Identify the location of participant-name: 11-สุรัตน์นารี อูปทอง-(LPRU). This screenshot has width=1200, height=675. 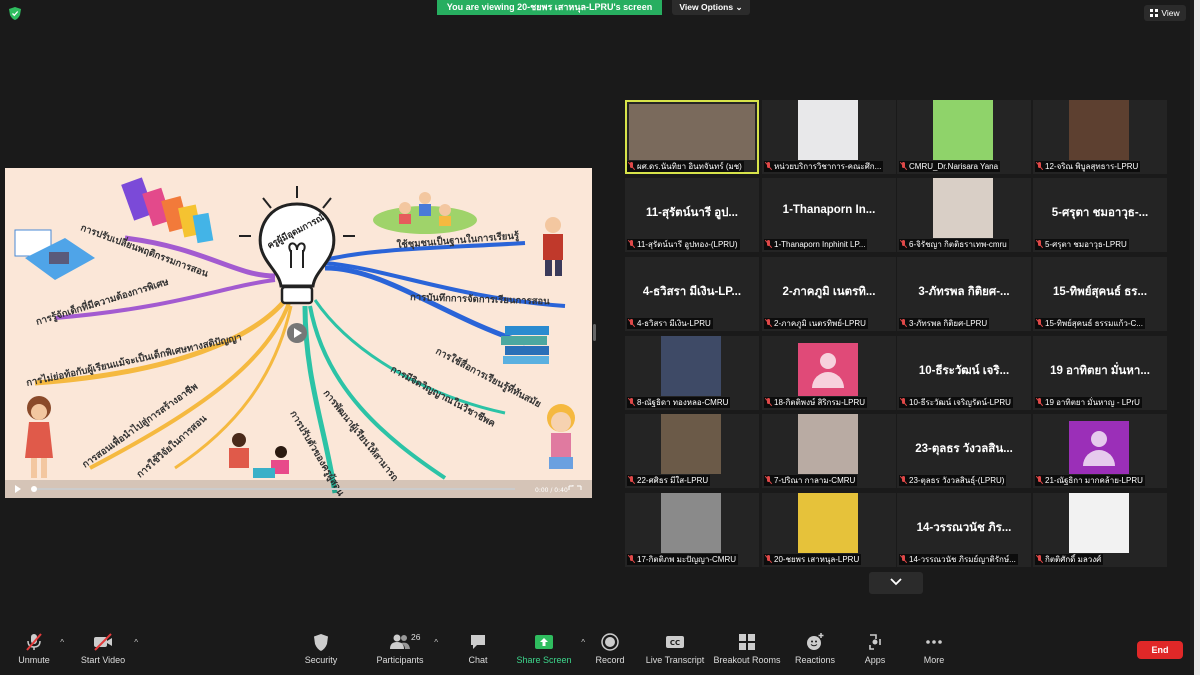
(687, 244).